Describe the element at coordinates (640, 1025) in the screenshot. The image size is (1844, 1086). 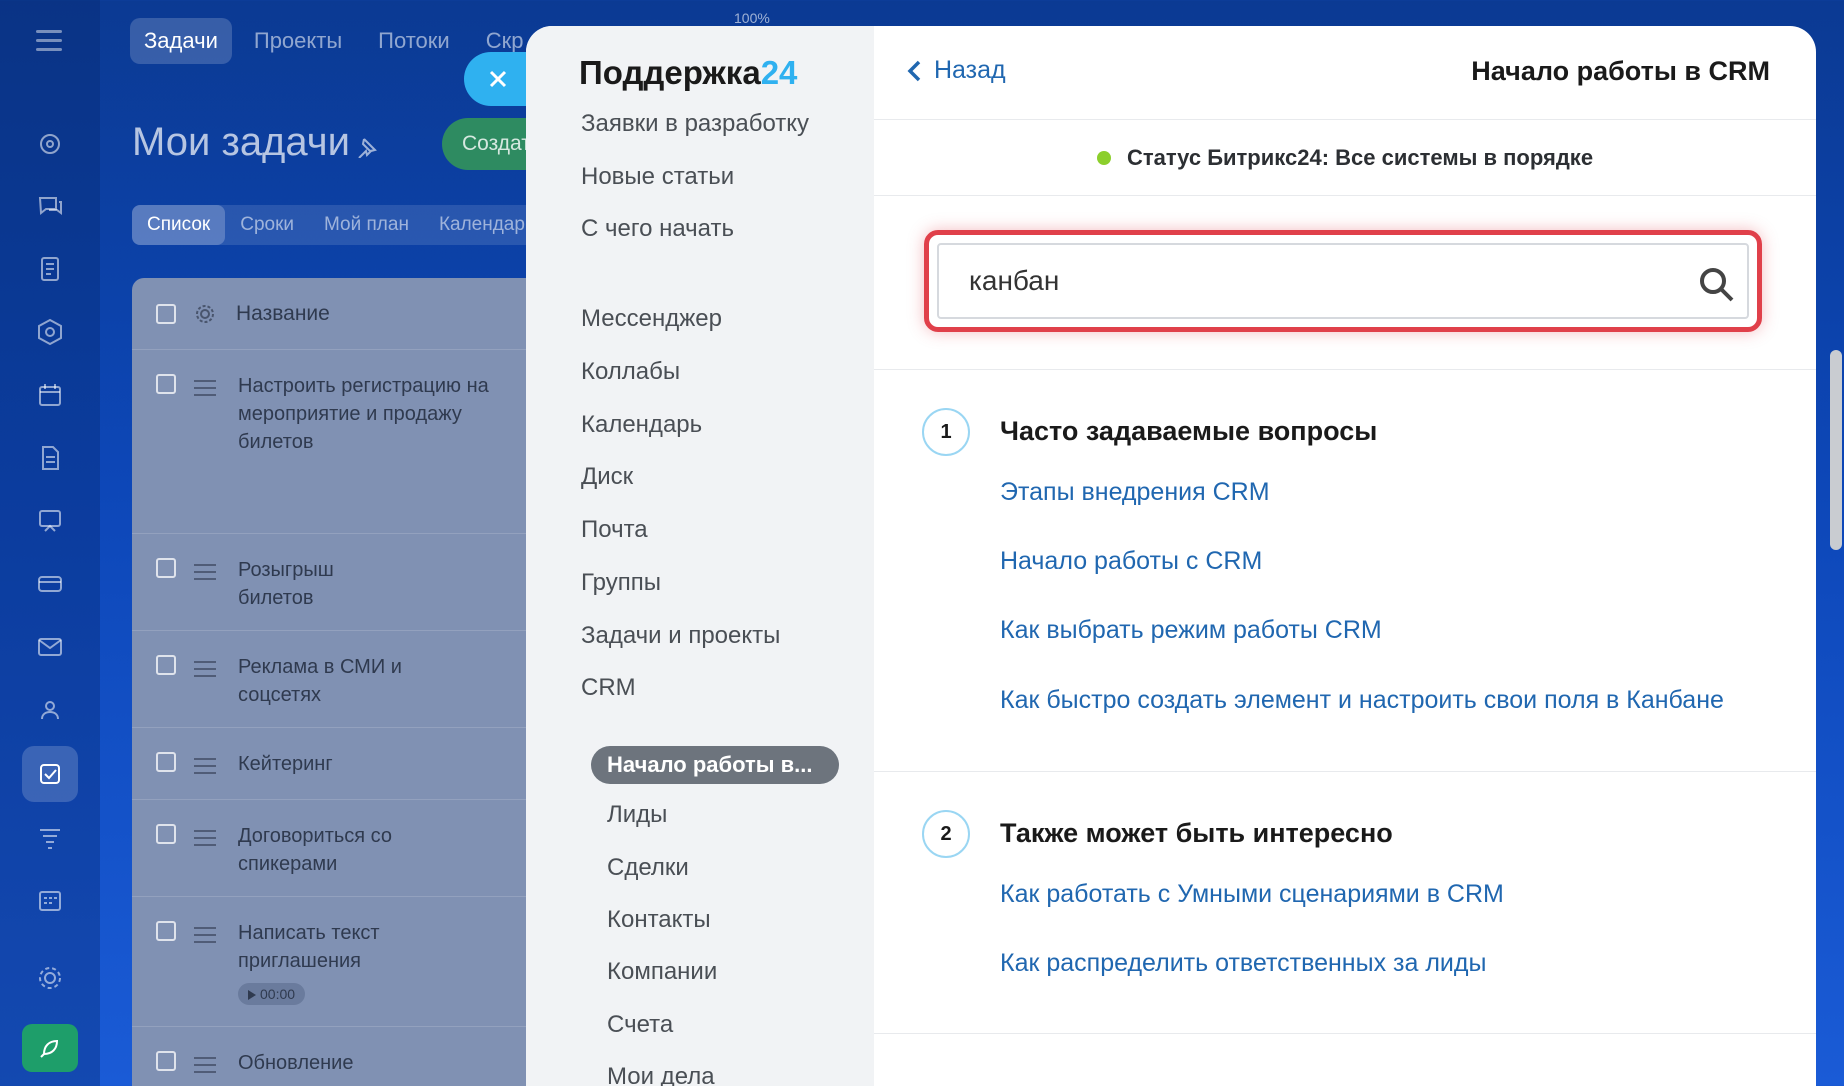
I see `nav-item-invoices: Счета` at that location.